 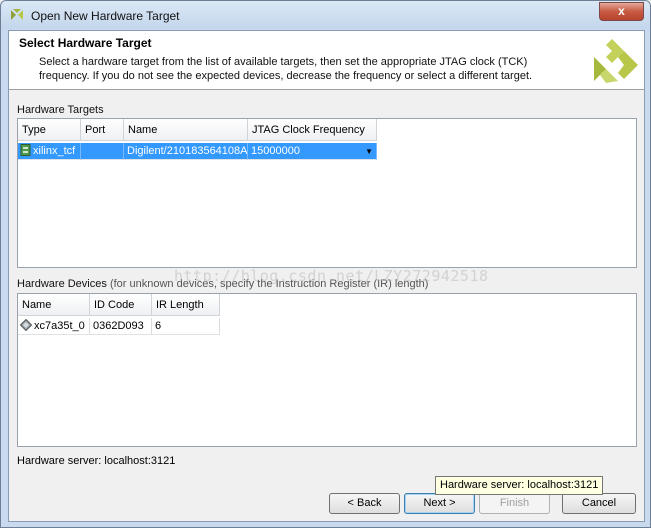 What do you see at coordinates (514, 503) in the screenshot?
I see `finish-button: Finish` at bounding box center [514, 503].